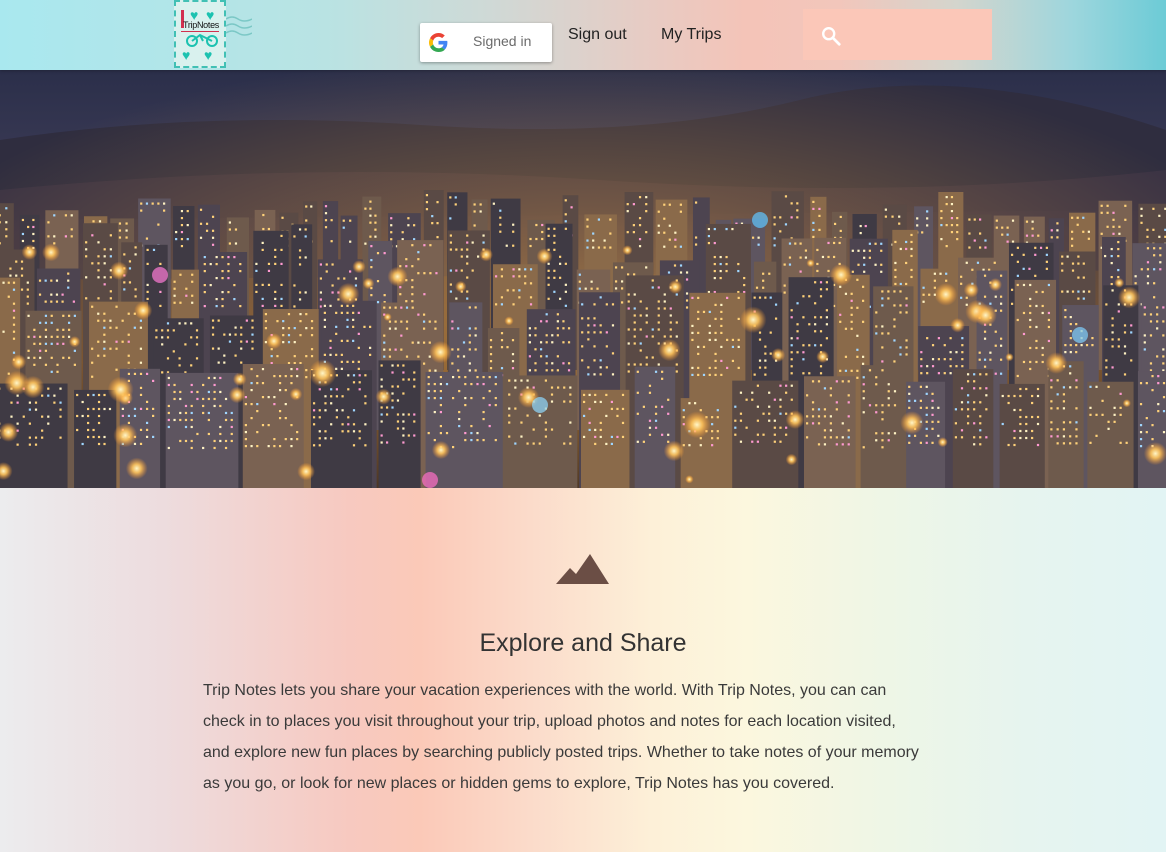 Image resolution: width=1166 pixels, height=852 pixels. Describe the element at coordinates (918, 36) in the screenshot. I see `search-input` at that location.